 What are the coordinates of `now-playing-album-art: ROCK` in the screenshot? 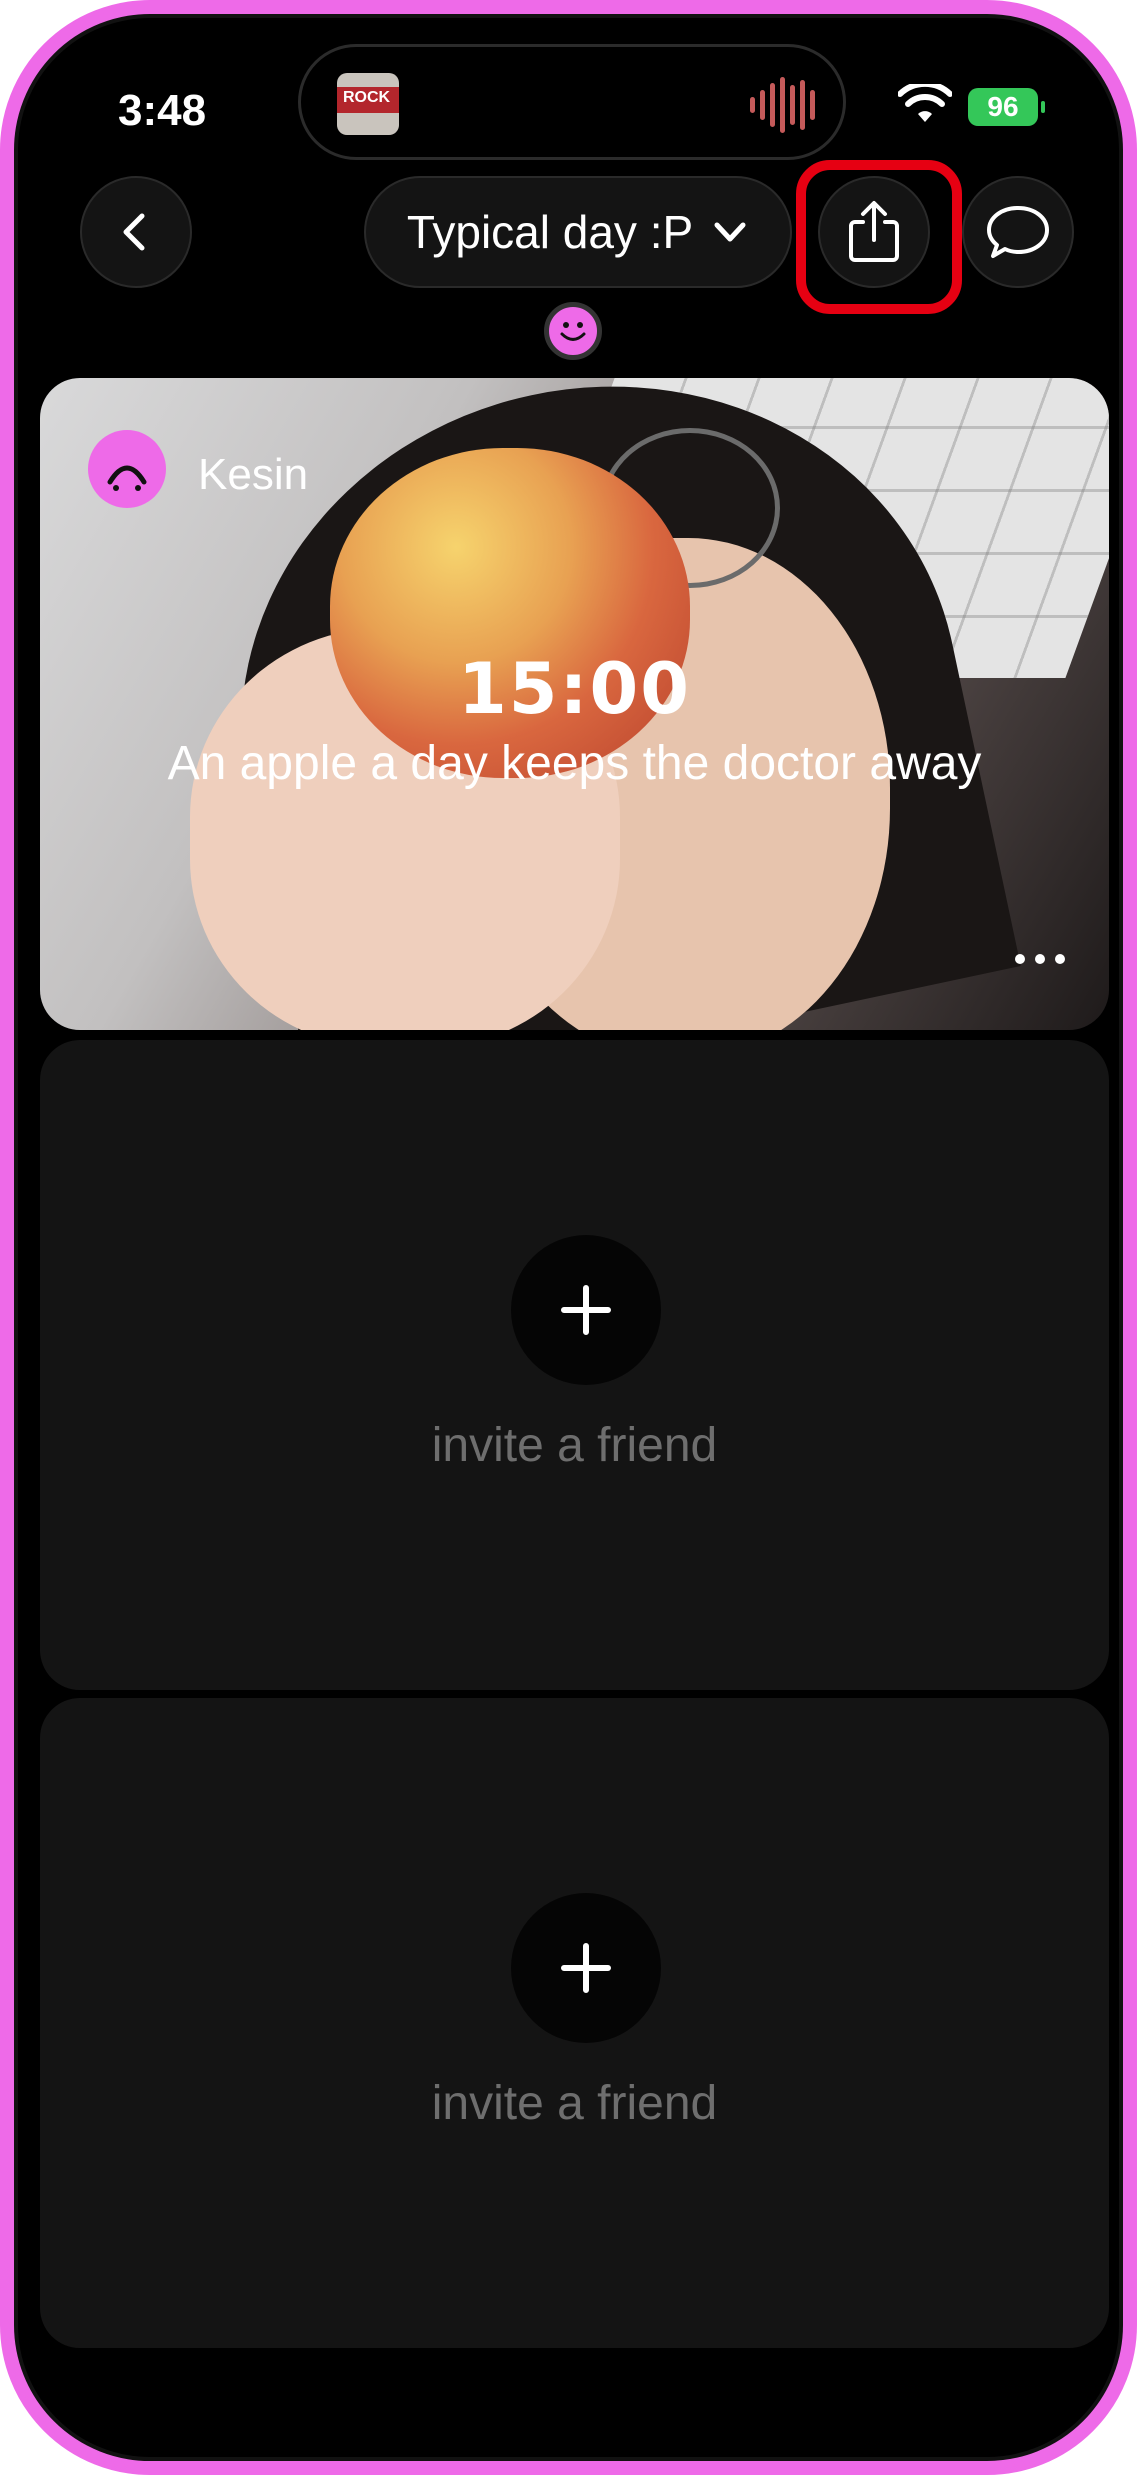 It's located at (368, 104).